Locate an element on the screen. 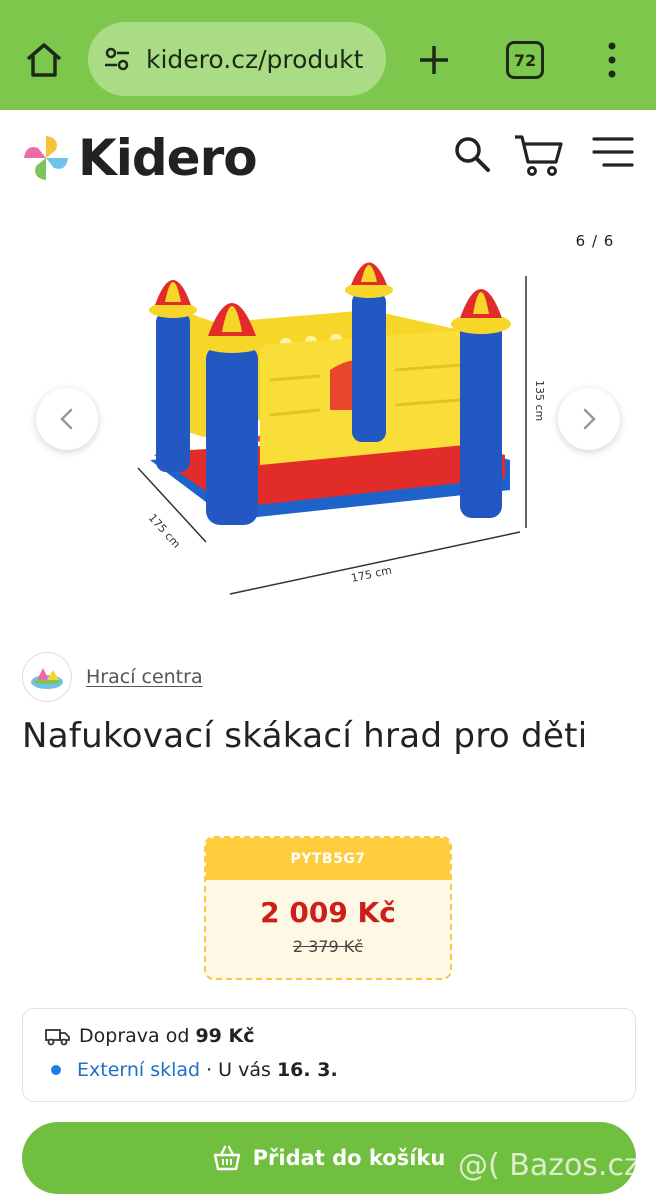 This screenshot has height=1200, width=656. shipping-row: Doprava od 99 Kč is located at coordinates (149, 1036).